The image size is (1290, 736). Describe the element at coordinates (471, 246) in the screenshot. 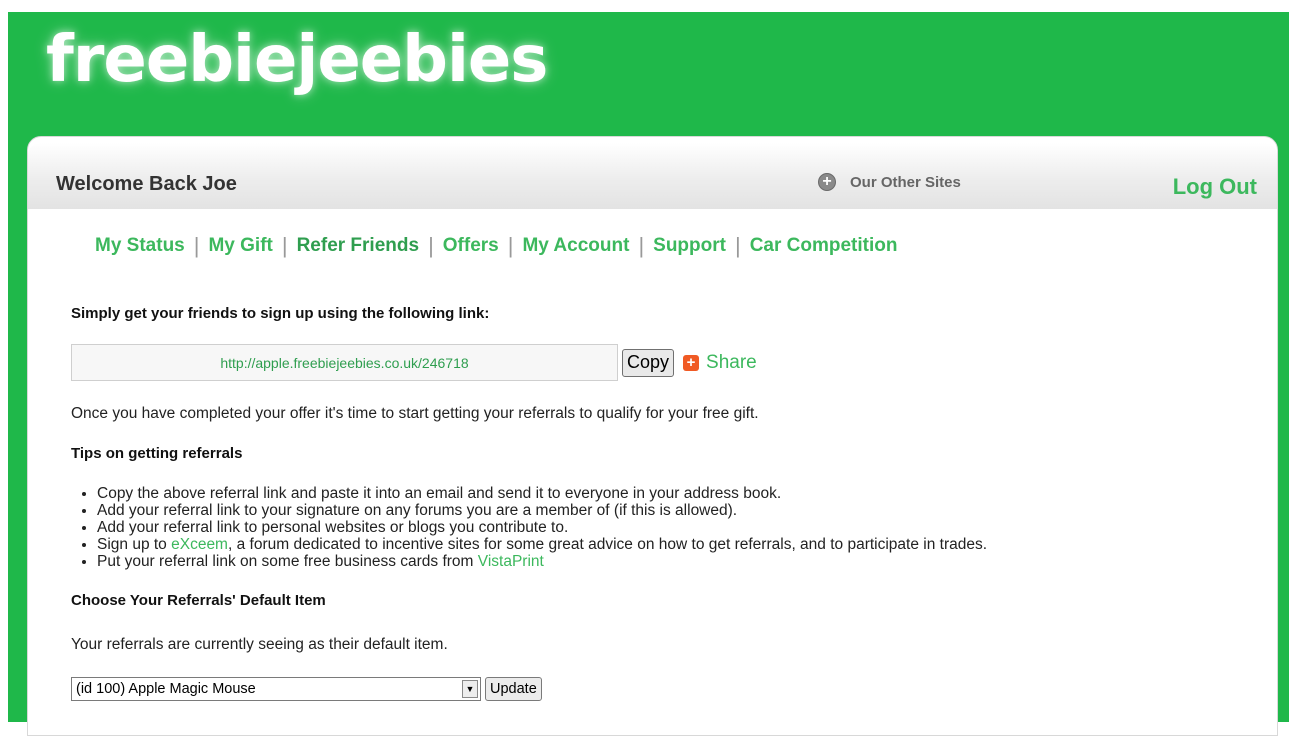

I see `nav-offers: Offers` at that location.